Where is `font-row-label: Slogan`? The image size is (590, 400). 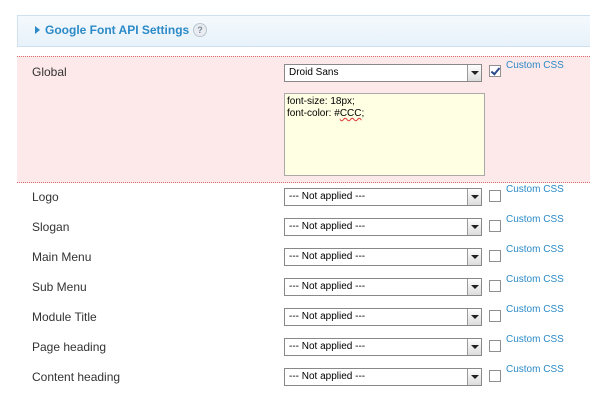
font-row-label: Slogan is located at coordinates (51, 227).